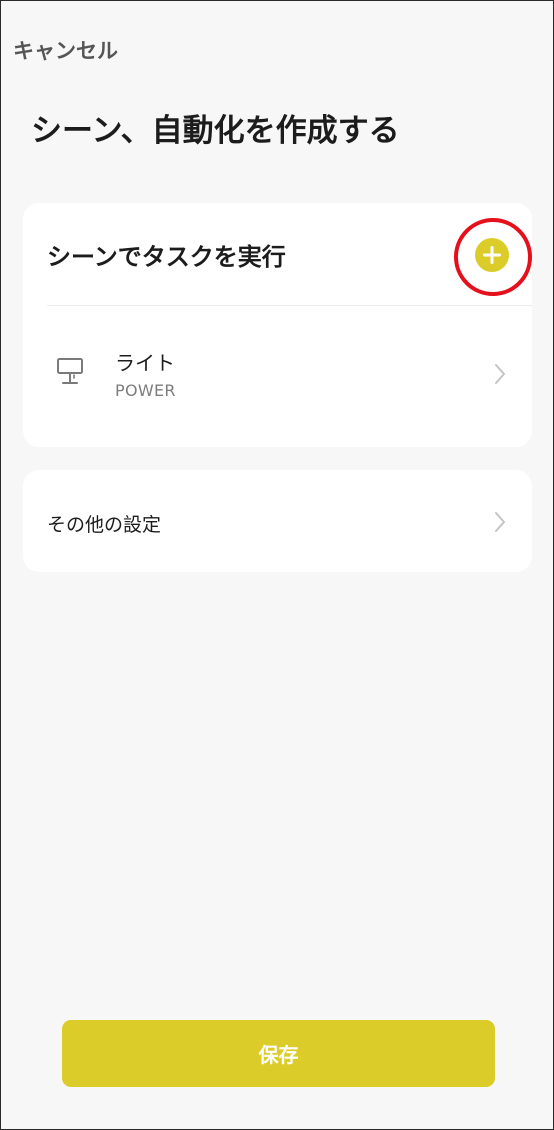 Image resolution: width=554 pixels, height=1130 pixels. I want to click on device-name: ライト, so click(145, 363).